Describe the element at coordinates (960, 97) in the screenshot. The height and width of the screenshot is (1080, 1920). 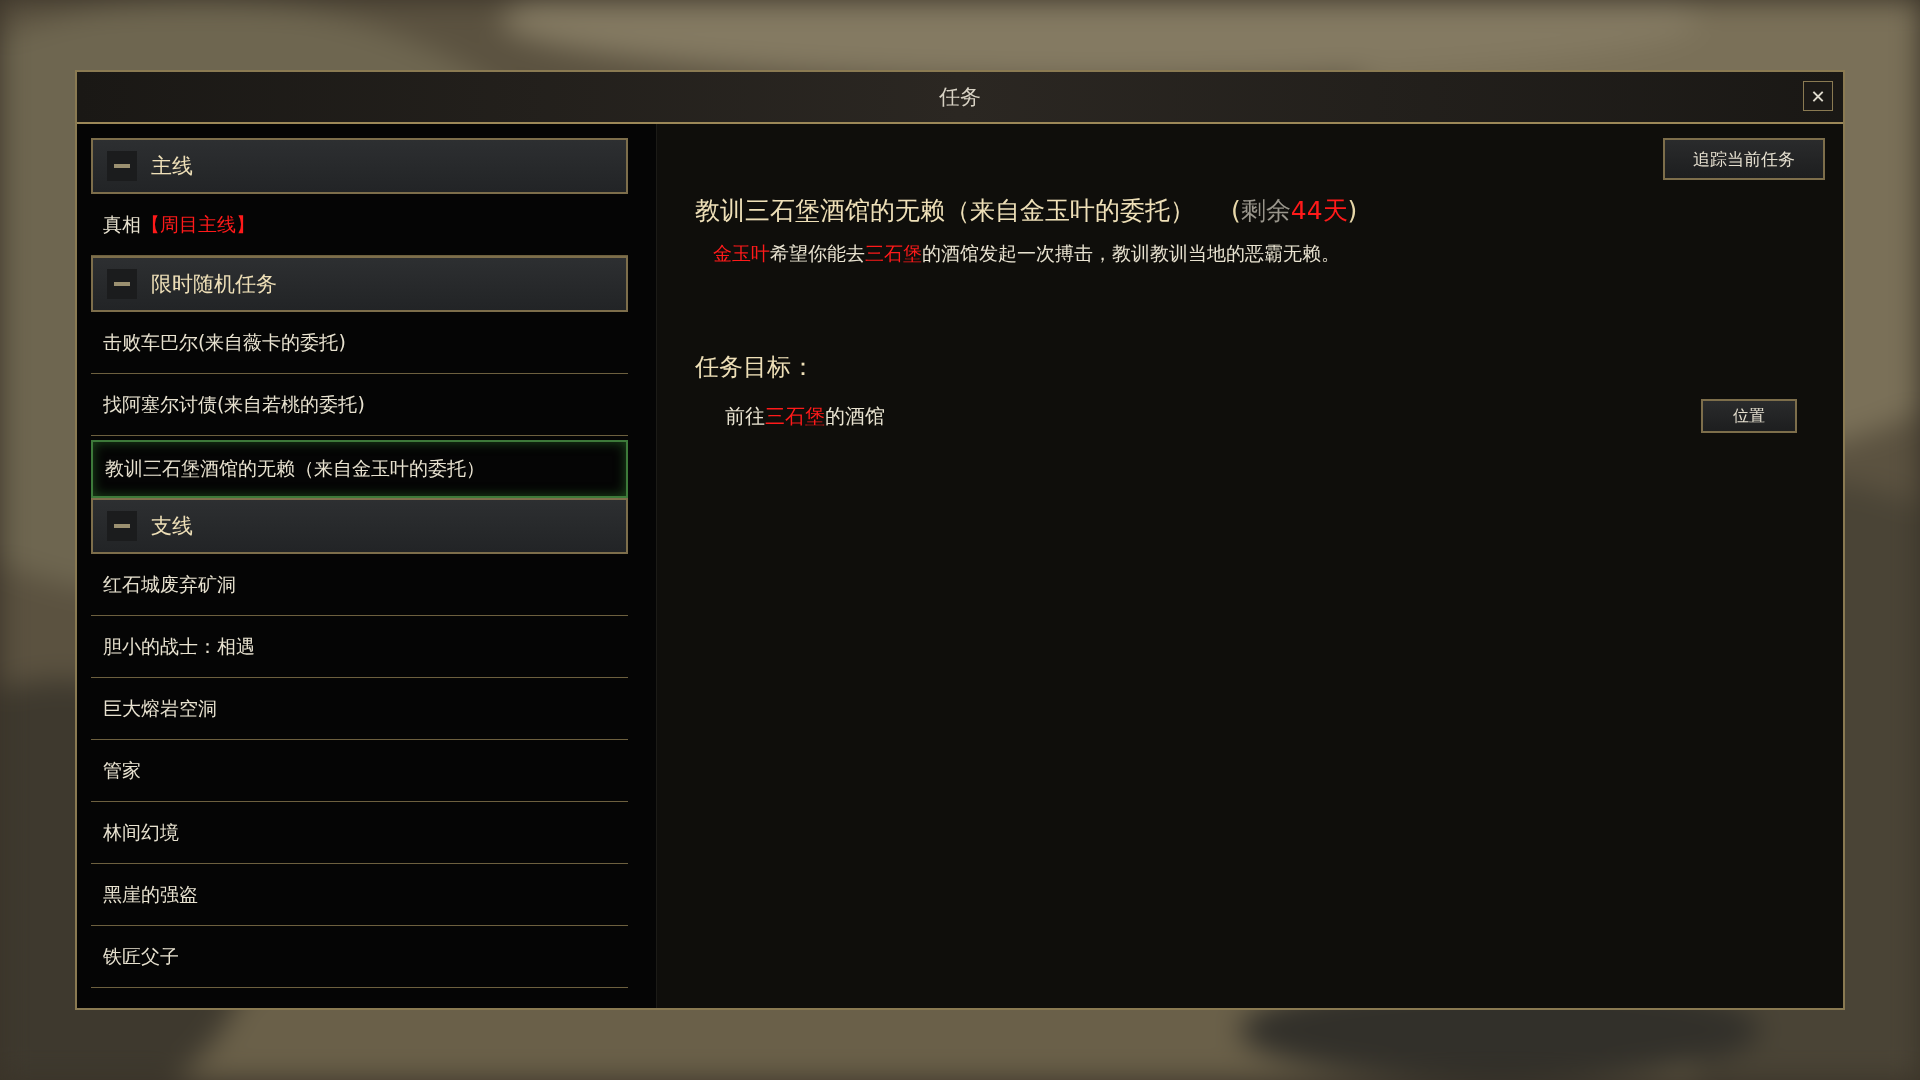
I see `window-title: 任务` at that location.